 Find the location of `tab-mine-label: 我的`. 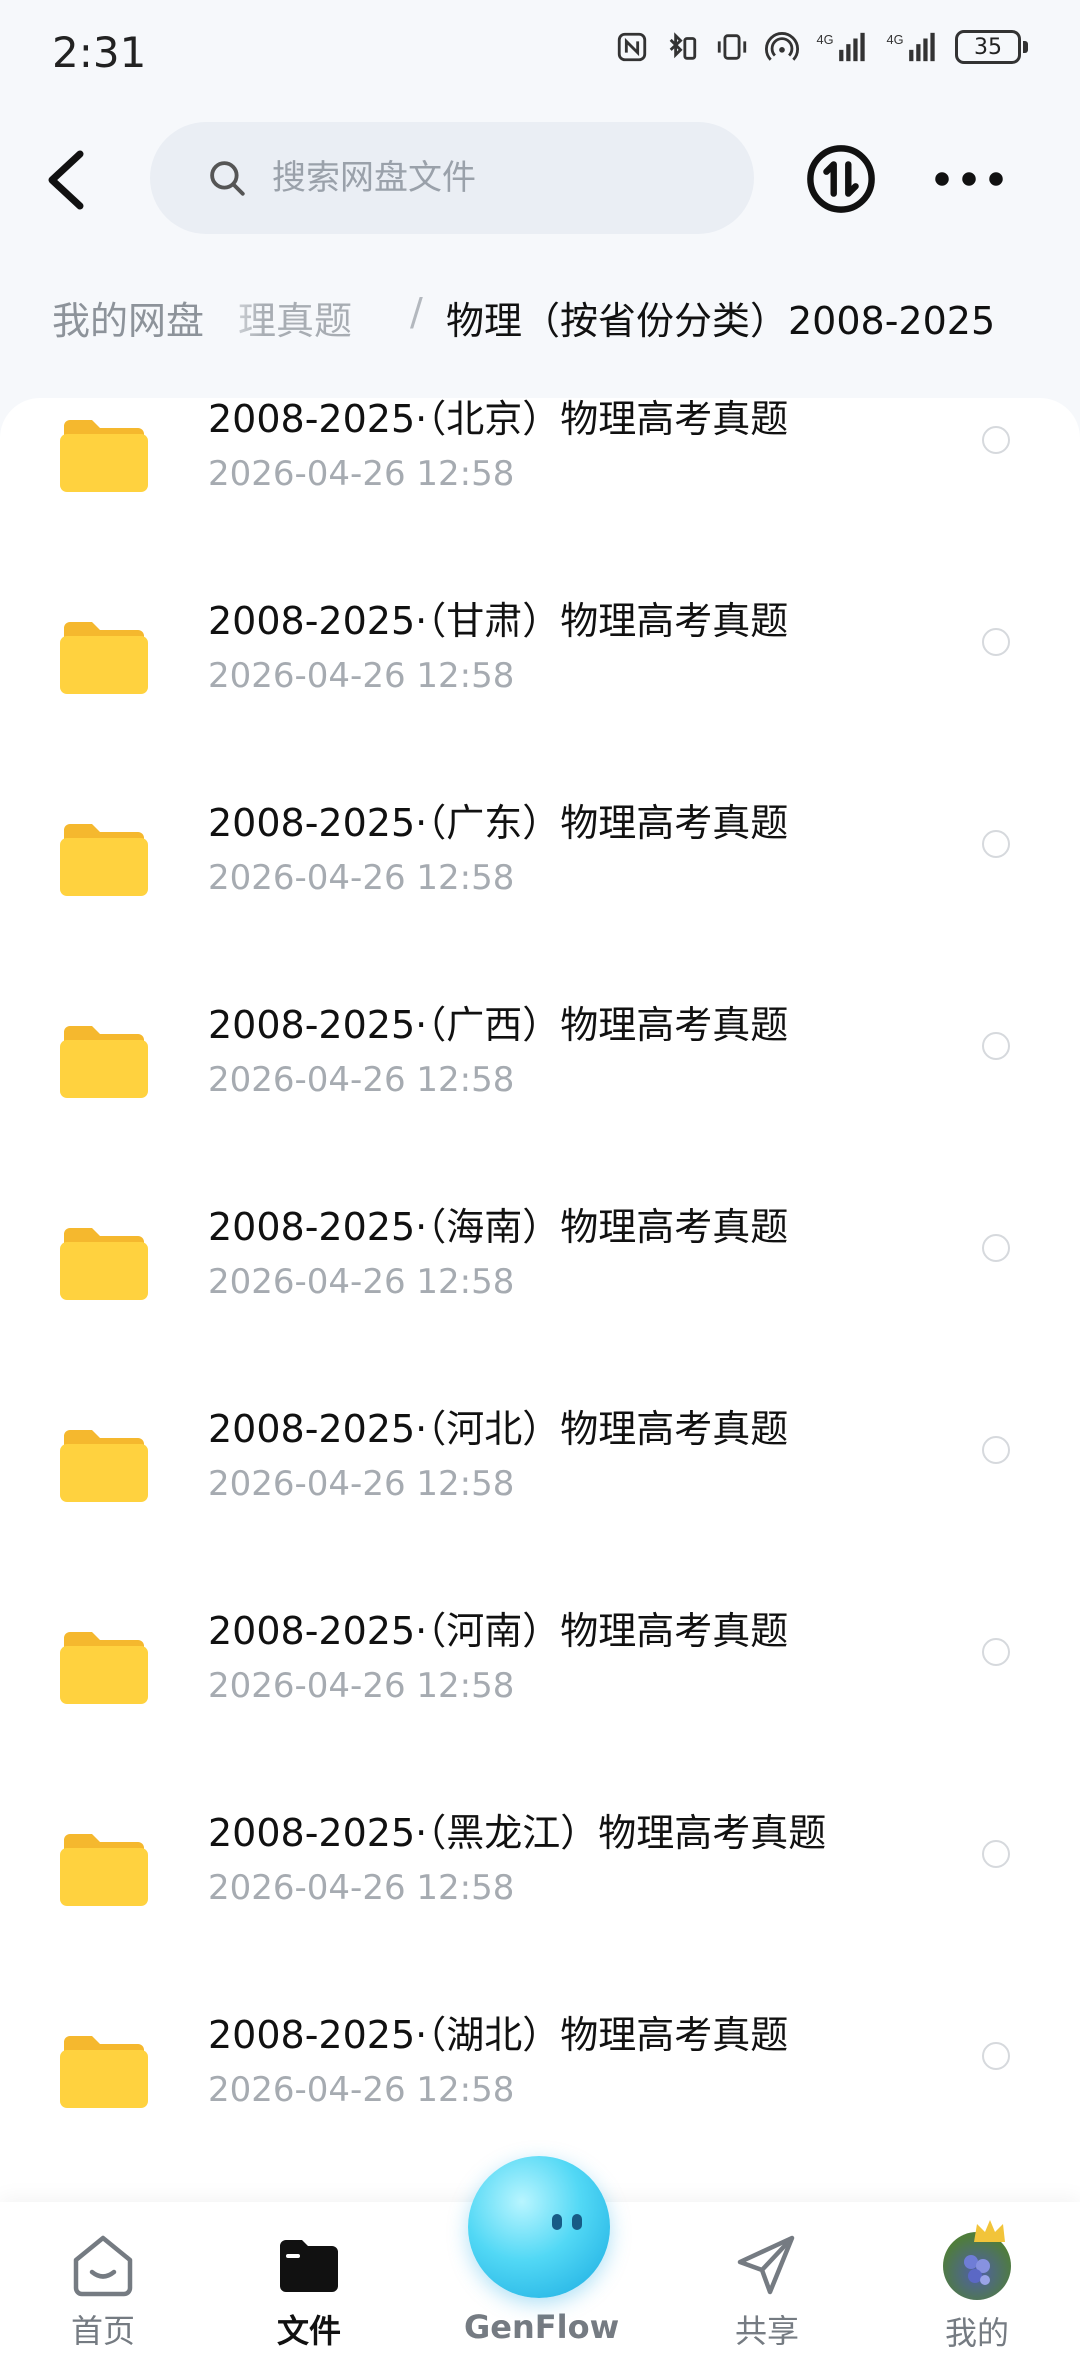

tab-mine-label: 我的 is located at coordinates (976, 2333).